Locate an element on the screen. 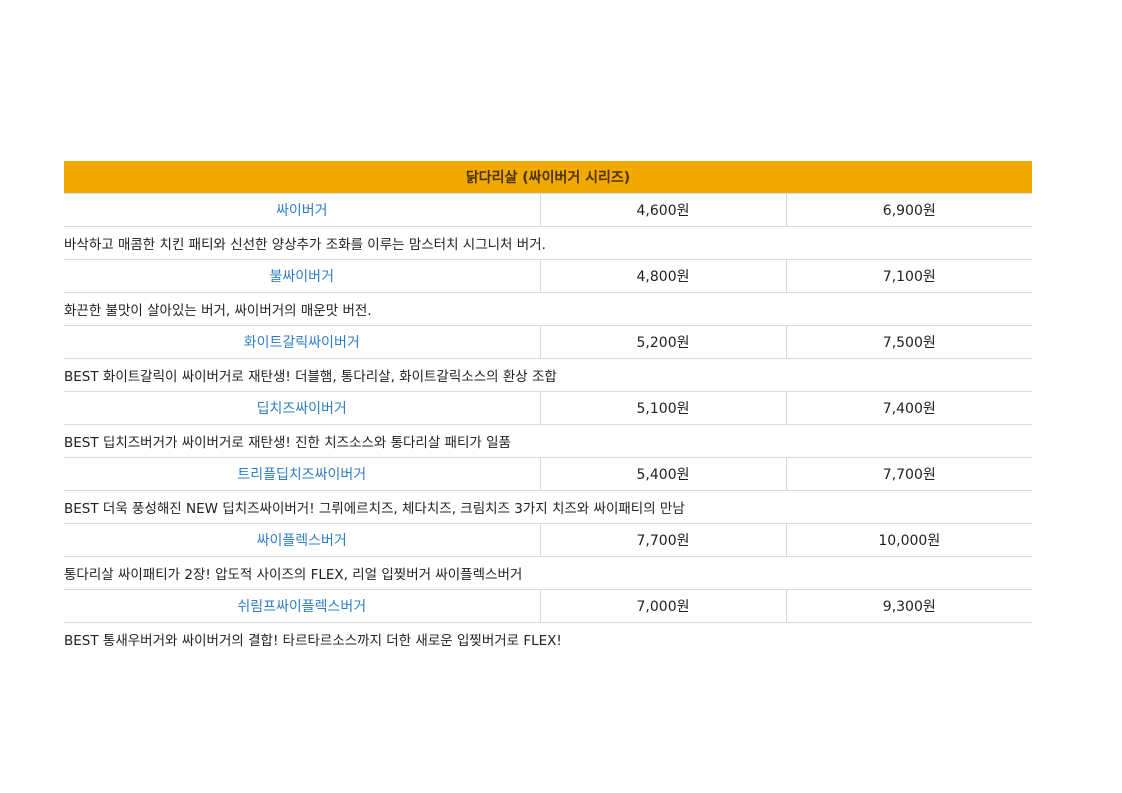 This screenshot has height=793, width=1122. menu-item-row: 딥치즈싸이버거 5,100원 7,400원 is located at coordinates (548, 408).